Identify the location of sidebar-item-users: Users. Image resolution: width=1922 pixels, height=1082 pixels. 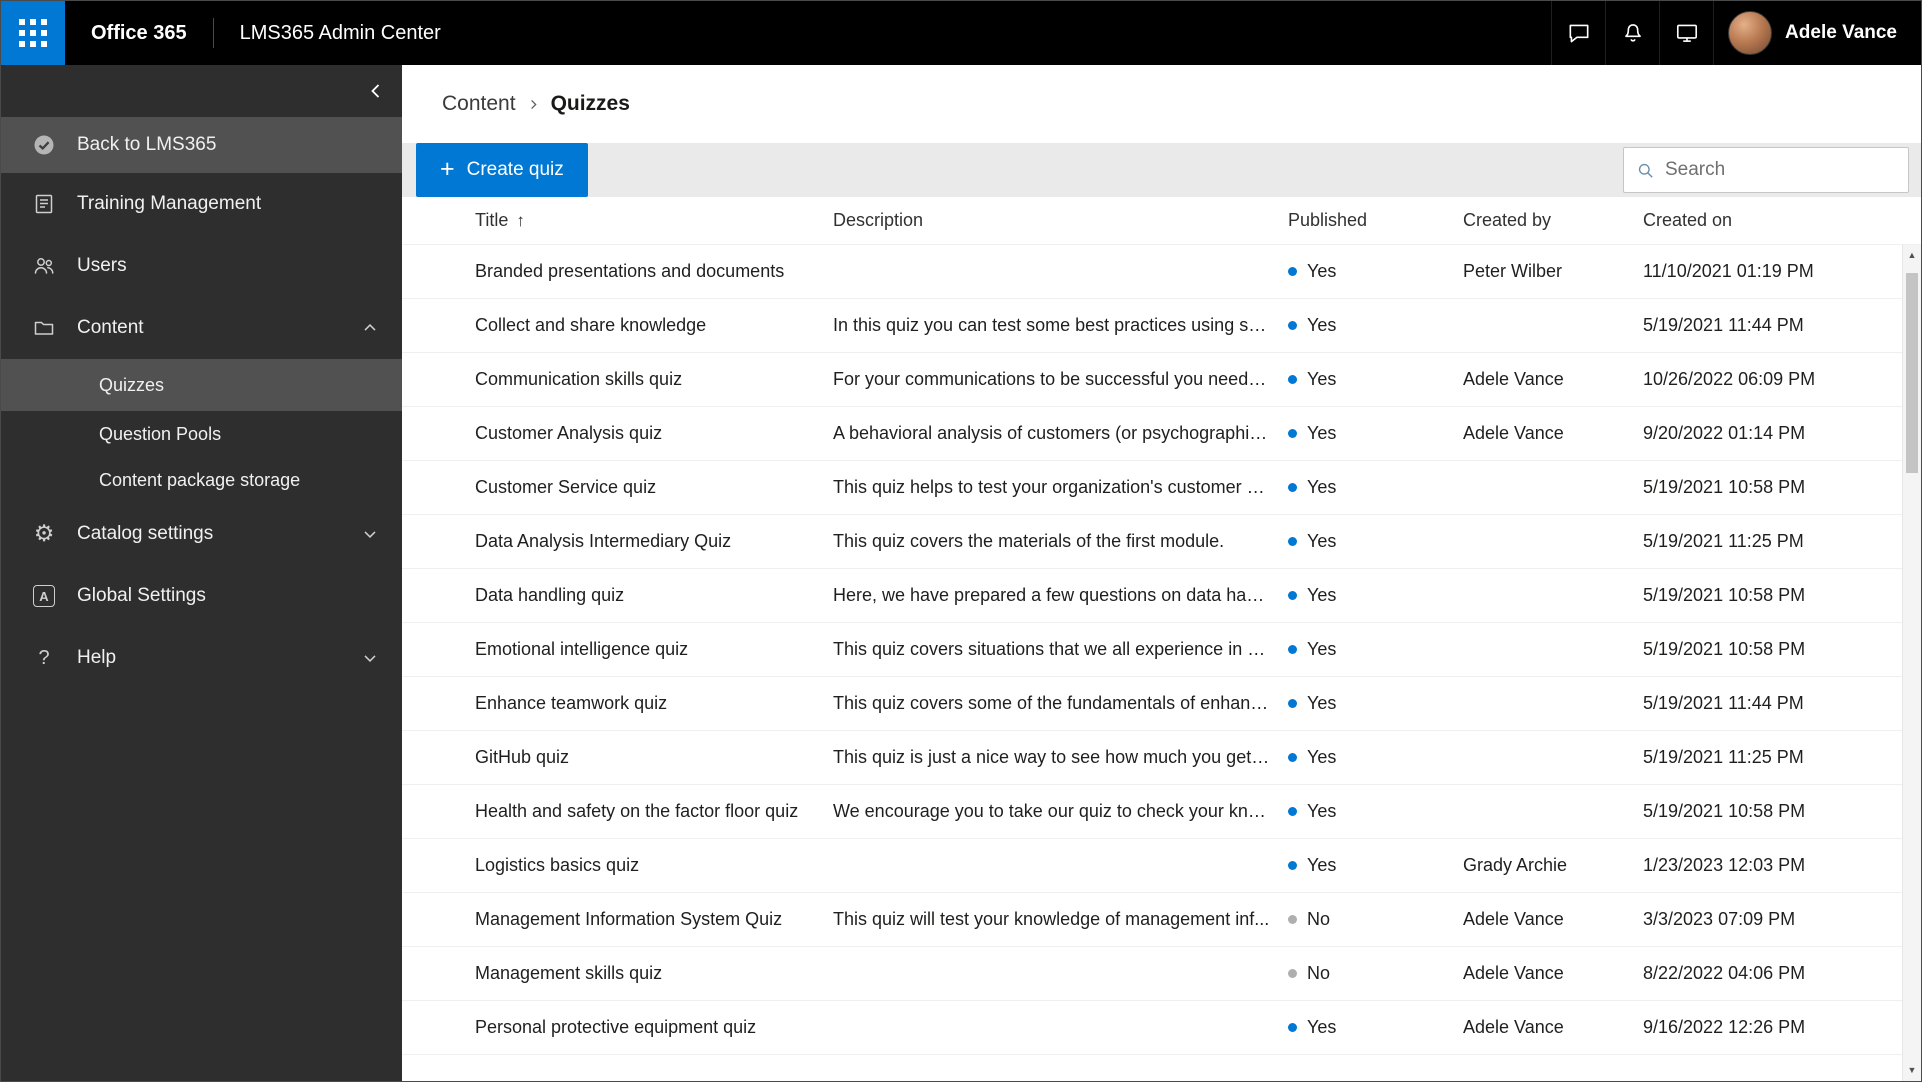
(201, 266).